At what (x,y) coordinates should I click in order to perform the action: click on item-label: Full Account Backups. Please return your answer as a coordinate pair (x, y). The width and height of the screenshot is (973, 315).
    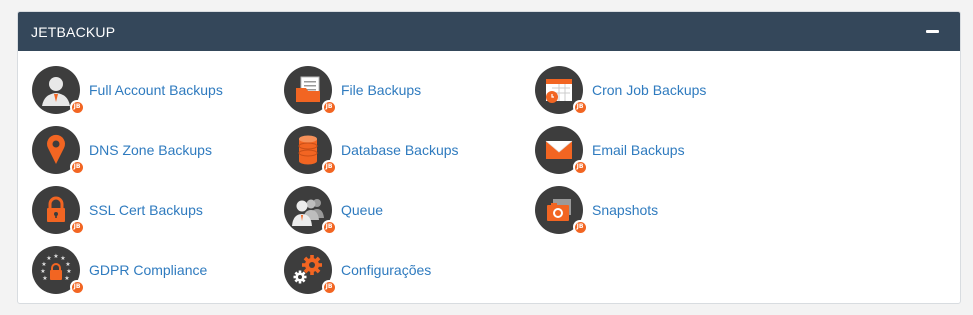
    Looking at the image, I should click on (156, 90).